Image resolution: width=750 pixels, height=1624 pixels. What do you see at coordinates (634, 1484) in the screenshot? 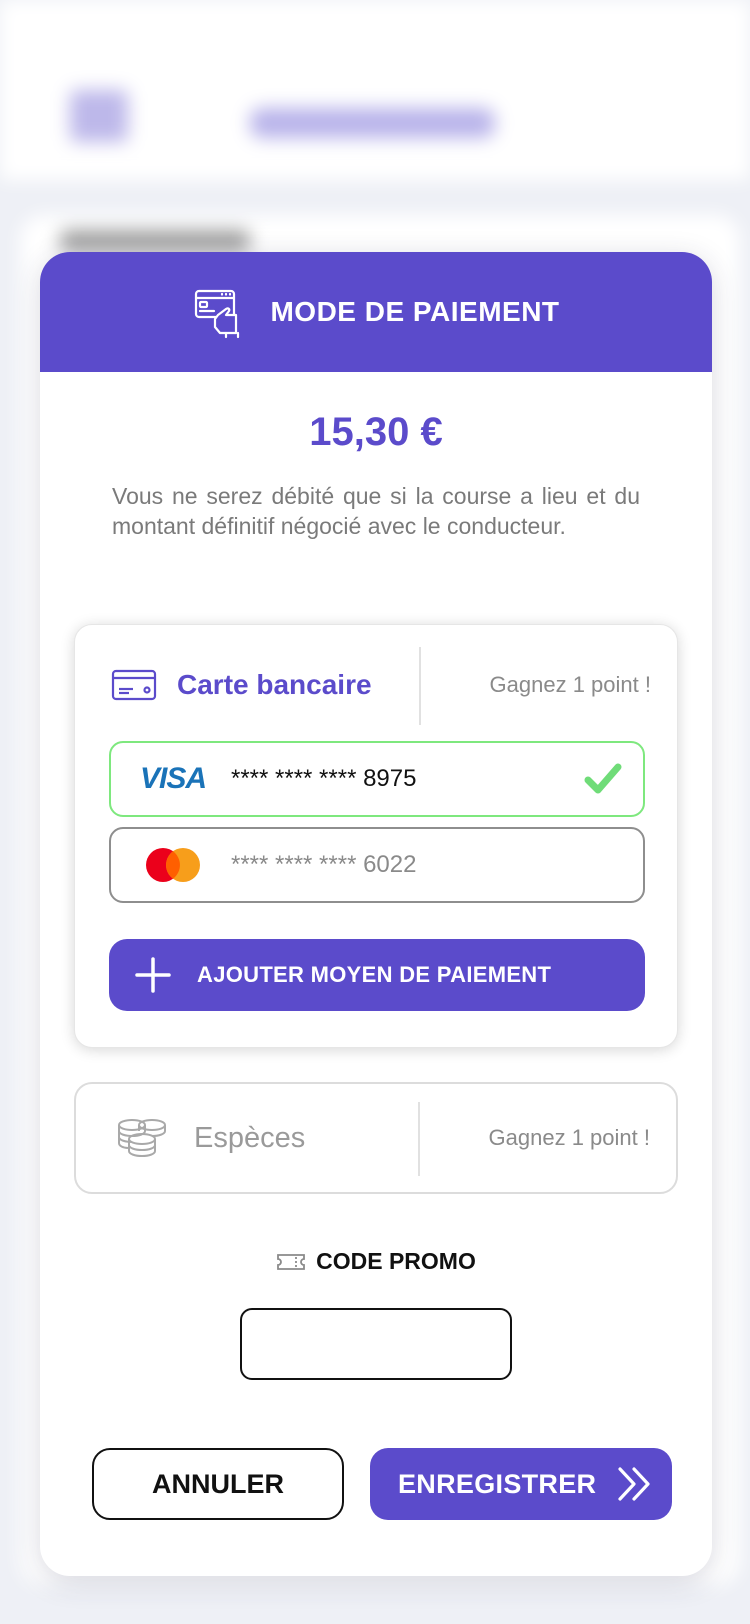
I see `double-chevron-right-icon` at bounding box center [634, 1484].